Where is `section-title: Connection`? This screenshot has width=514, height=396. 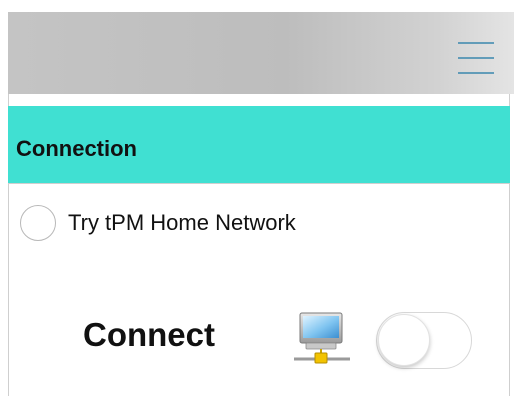
section-title: Connection is located at coordinates (76, 148).